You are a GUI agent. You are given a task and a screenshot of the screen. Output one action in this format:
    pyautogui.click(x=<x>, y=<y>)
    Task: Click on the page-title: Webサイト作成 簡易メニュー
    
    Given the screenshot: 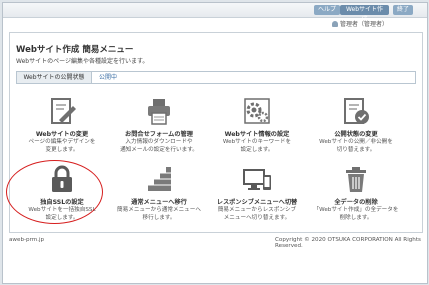 What is the action you would take?
    pyautogui.click(x=75, y=50)
    